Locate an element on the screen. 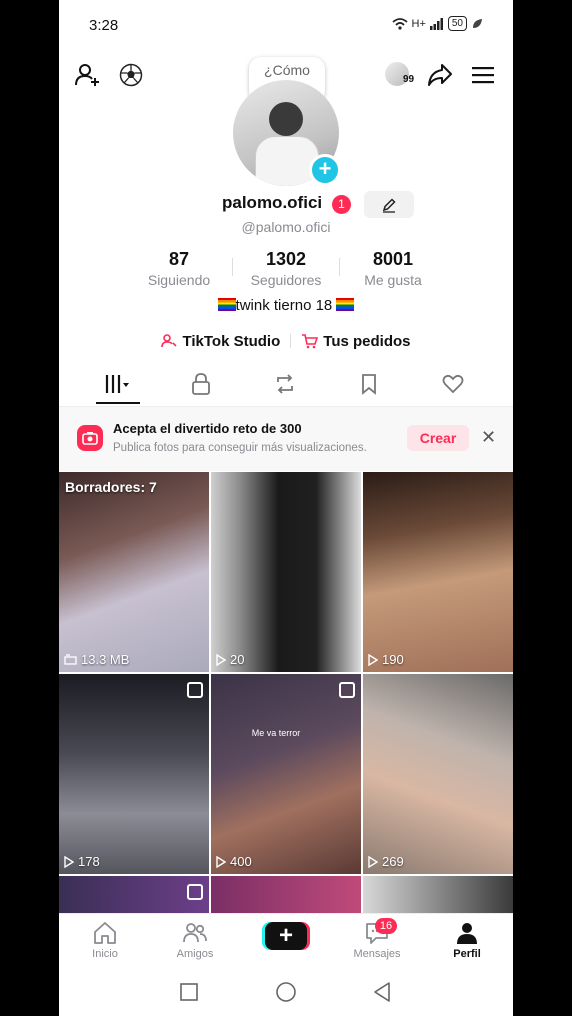 Image resolution: width=572 pixels, height=1016 pixels. nav-label: Mensajes is located at coordinates (377, 954).